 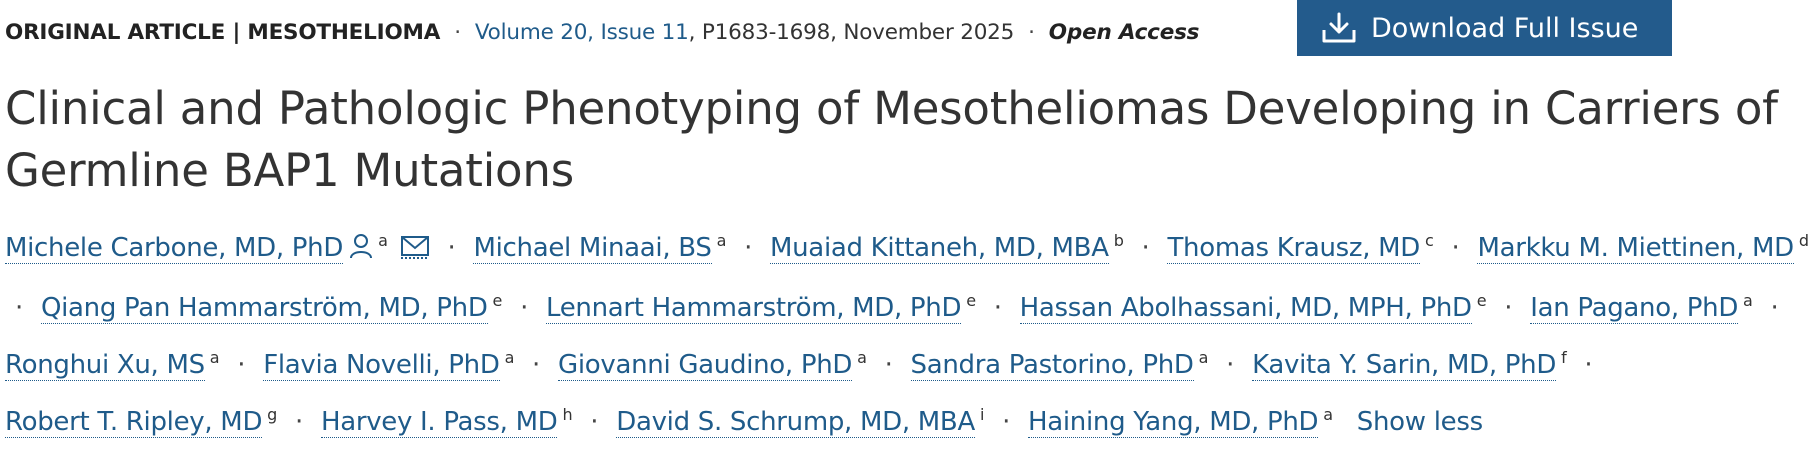 I want to click on author-name-link: Harvey I. Pass, MD, so click(x=439, y=422).